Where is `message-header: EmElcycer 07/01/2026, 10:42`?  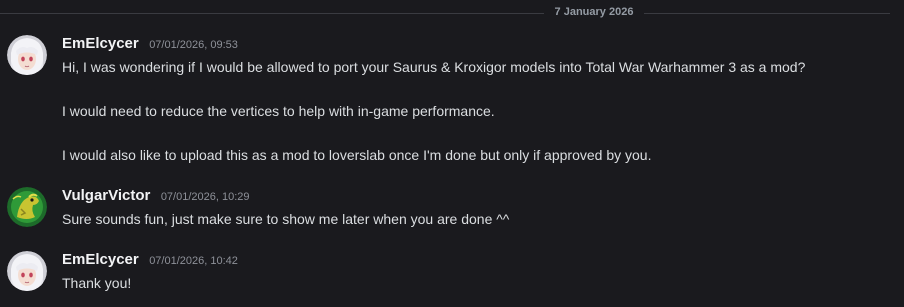 message-header: EmElcycer 07/01/2026, 10:42 is located at coordinates (150, 261).